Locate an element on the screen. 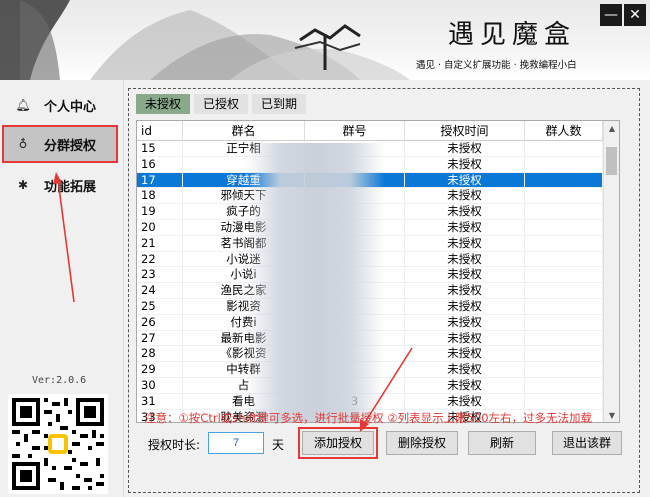  cell-id: 25 is located at coordinates (160, 306).